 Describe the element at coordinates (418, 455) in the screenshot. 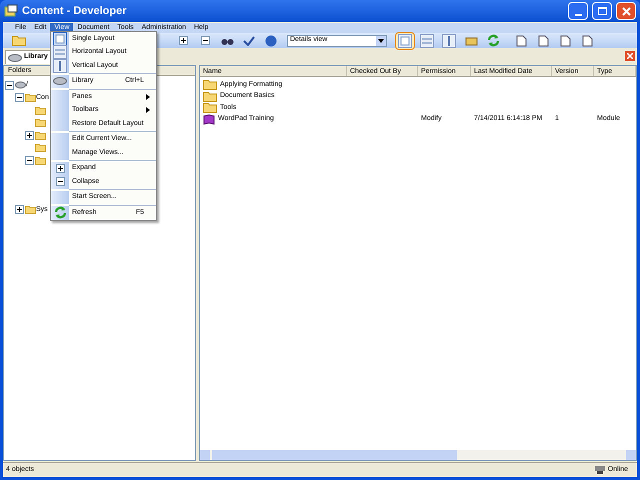

I see `horizontal-scrollbar` at that location.